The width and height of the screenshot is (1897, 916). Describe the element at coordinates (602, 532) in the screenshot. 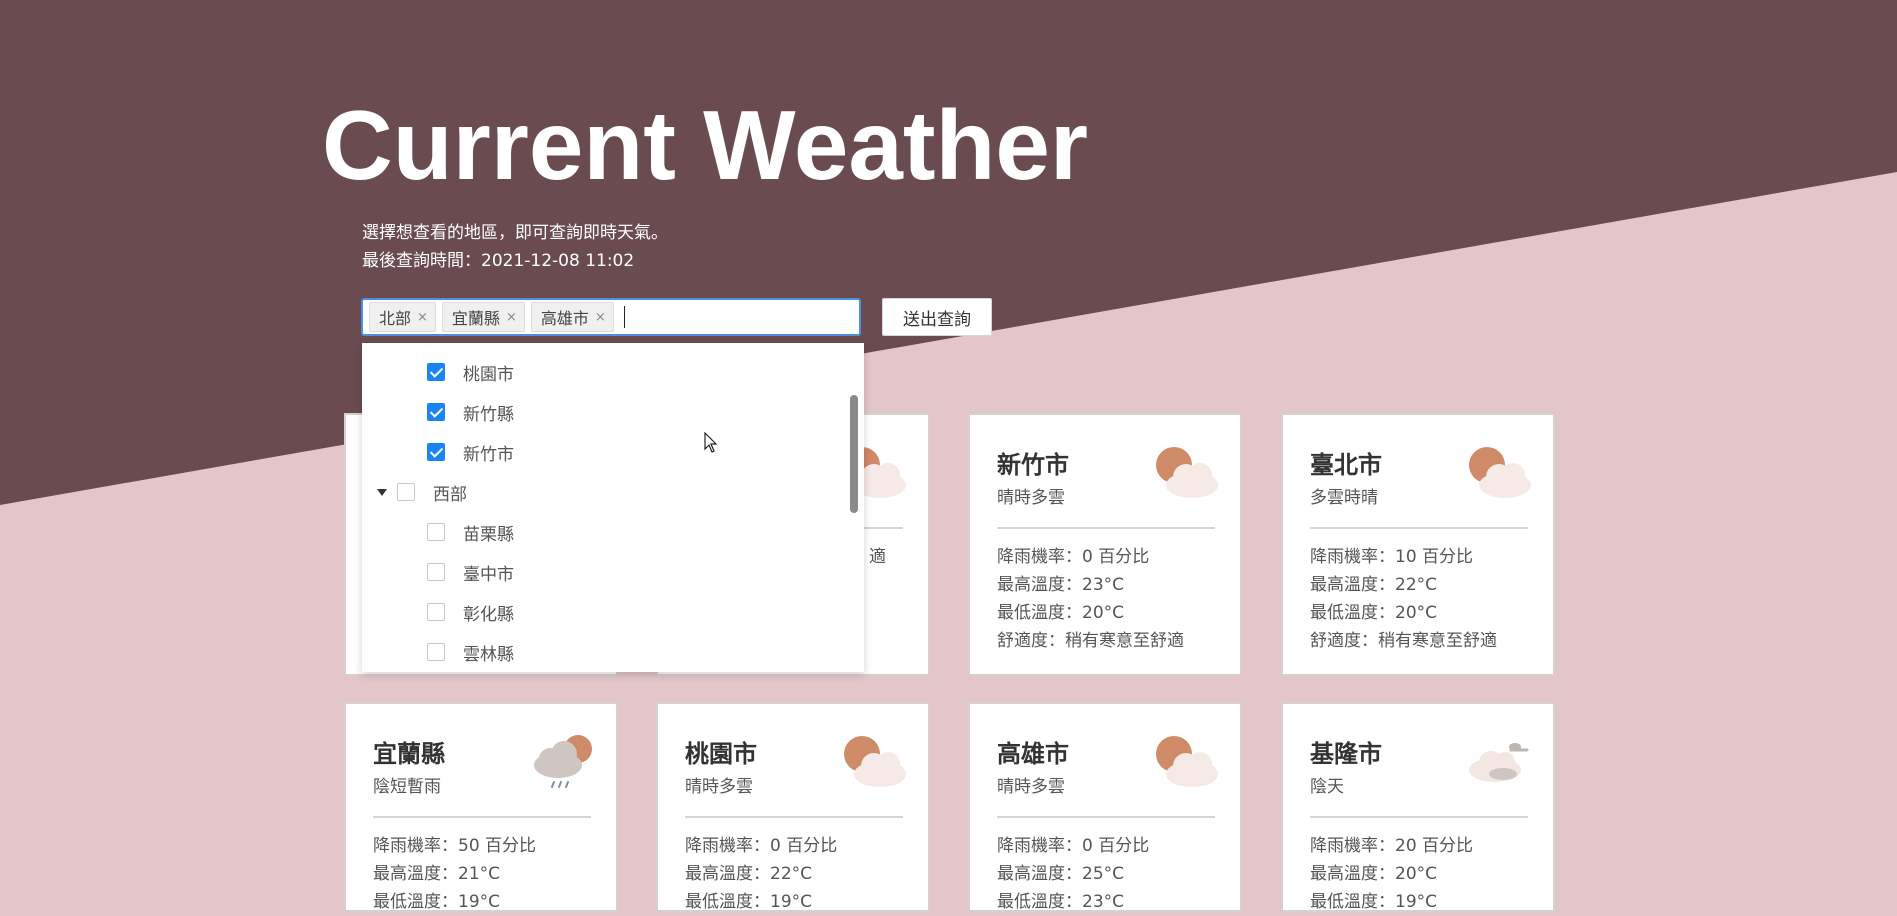

I see `tree-item: 苗栗縣` at that location.